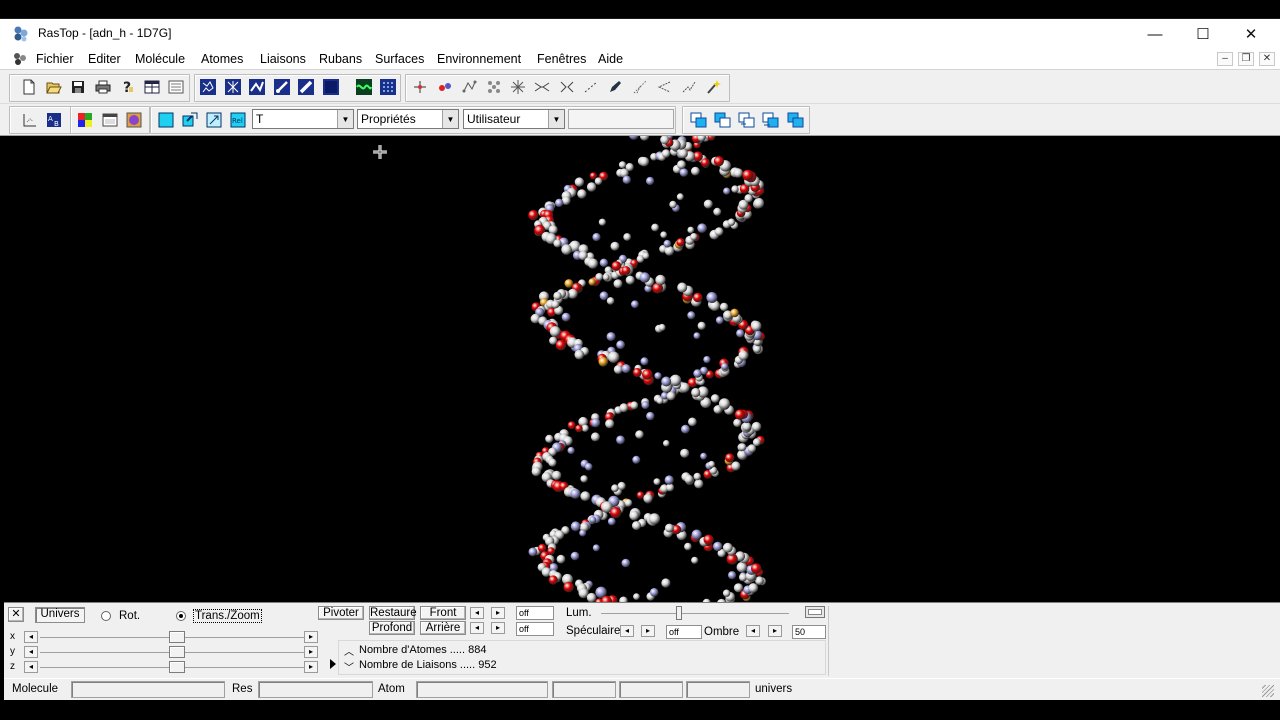 Image resolution: width=1280 pixels, height=720 pixels. I want to click on magic-wand-button, so click(713, 87).